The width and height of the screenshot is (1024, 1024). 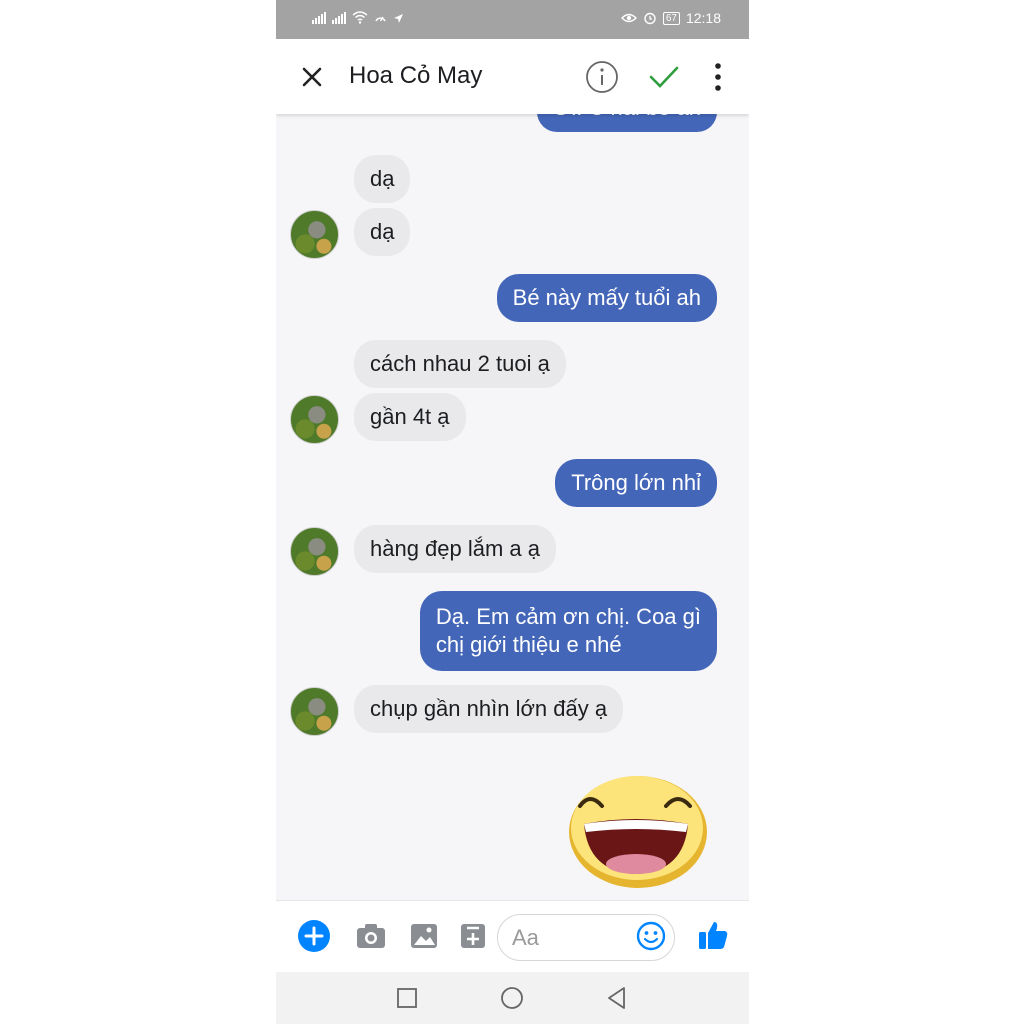 I want to click on wifi-icon, so click(x=360, y=17).